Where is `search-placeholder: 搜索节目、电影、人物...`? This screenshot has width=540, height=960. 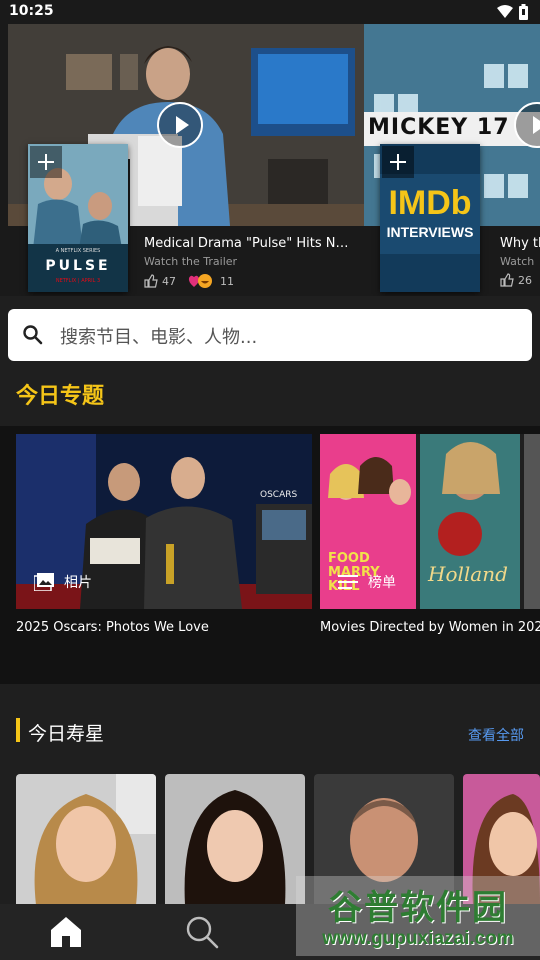
search-placeholder: 搜索节目、电影、人物... is located at coordinates (159, 337).